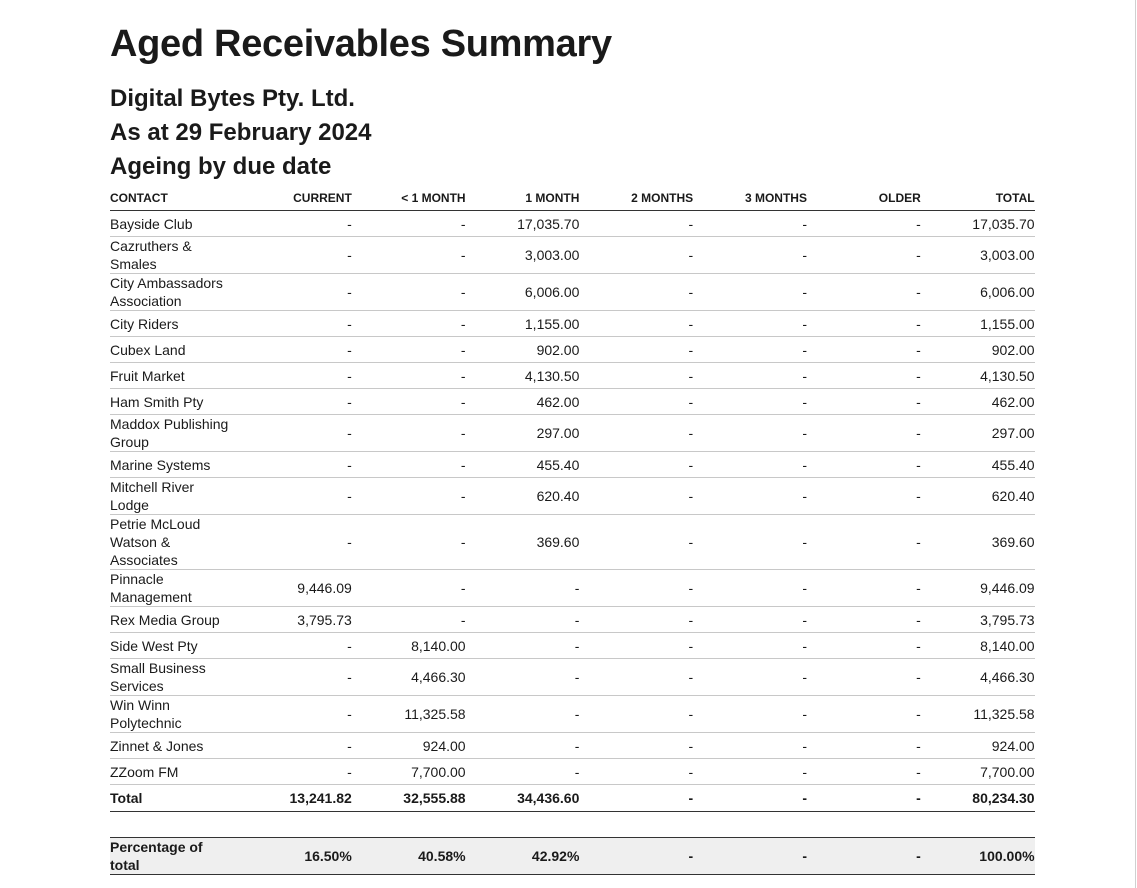 The height and width of the screenshot is (888, 1137). I want to click on table-row: Side West Pty -8,140.00- - - -8,140.00, so click(572, 645).